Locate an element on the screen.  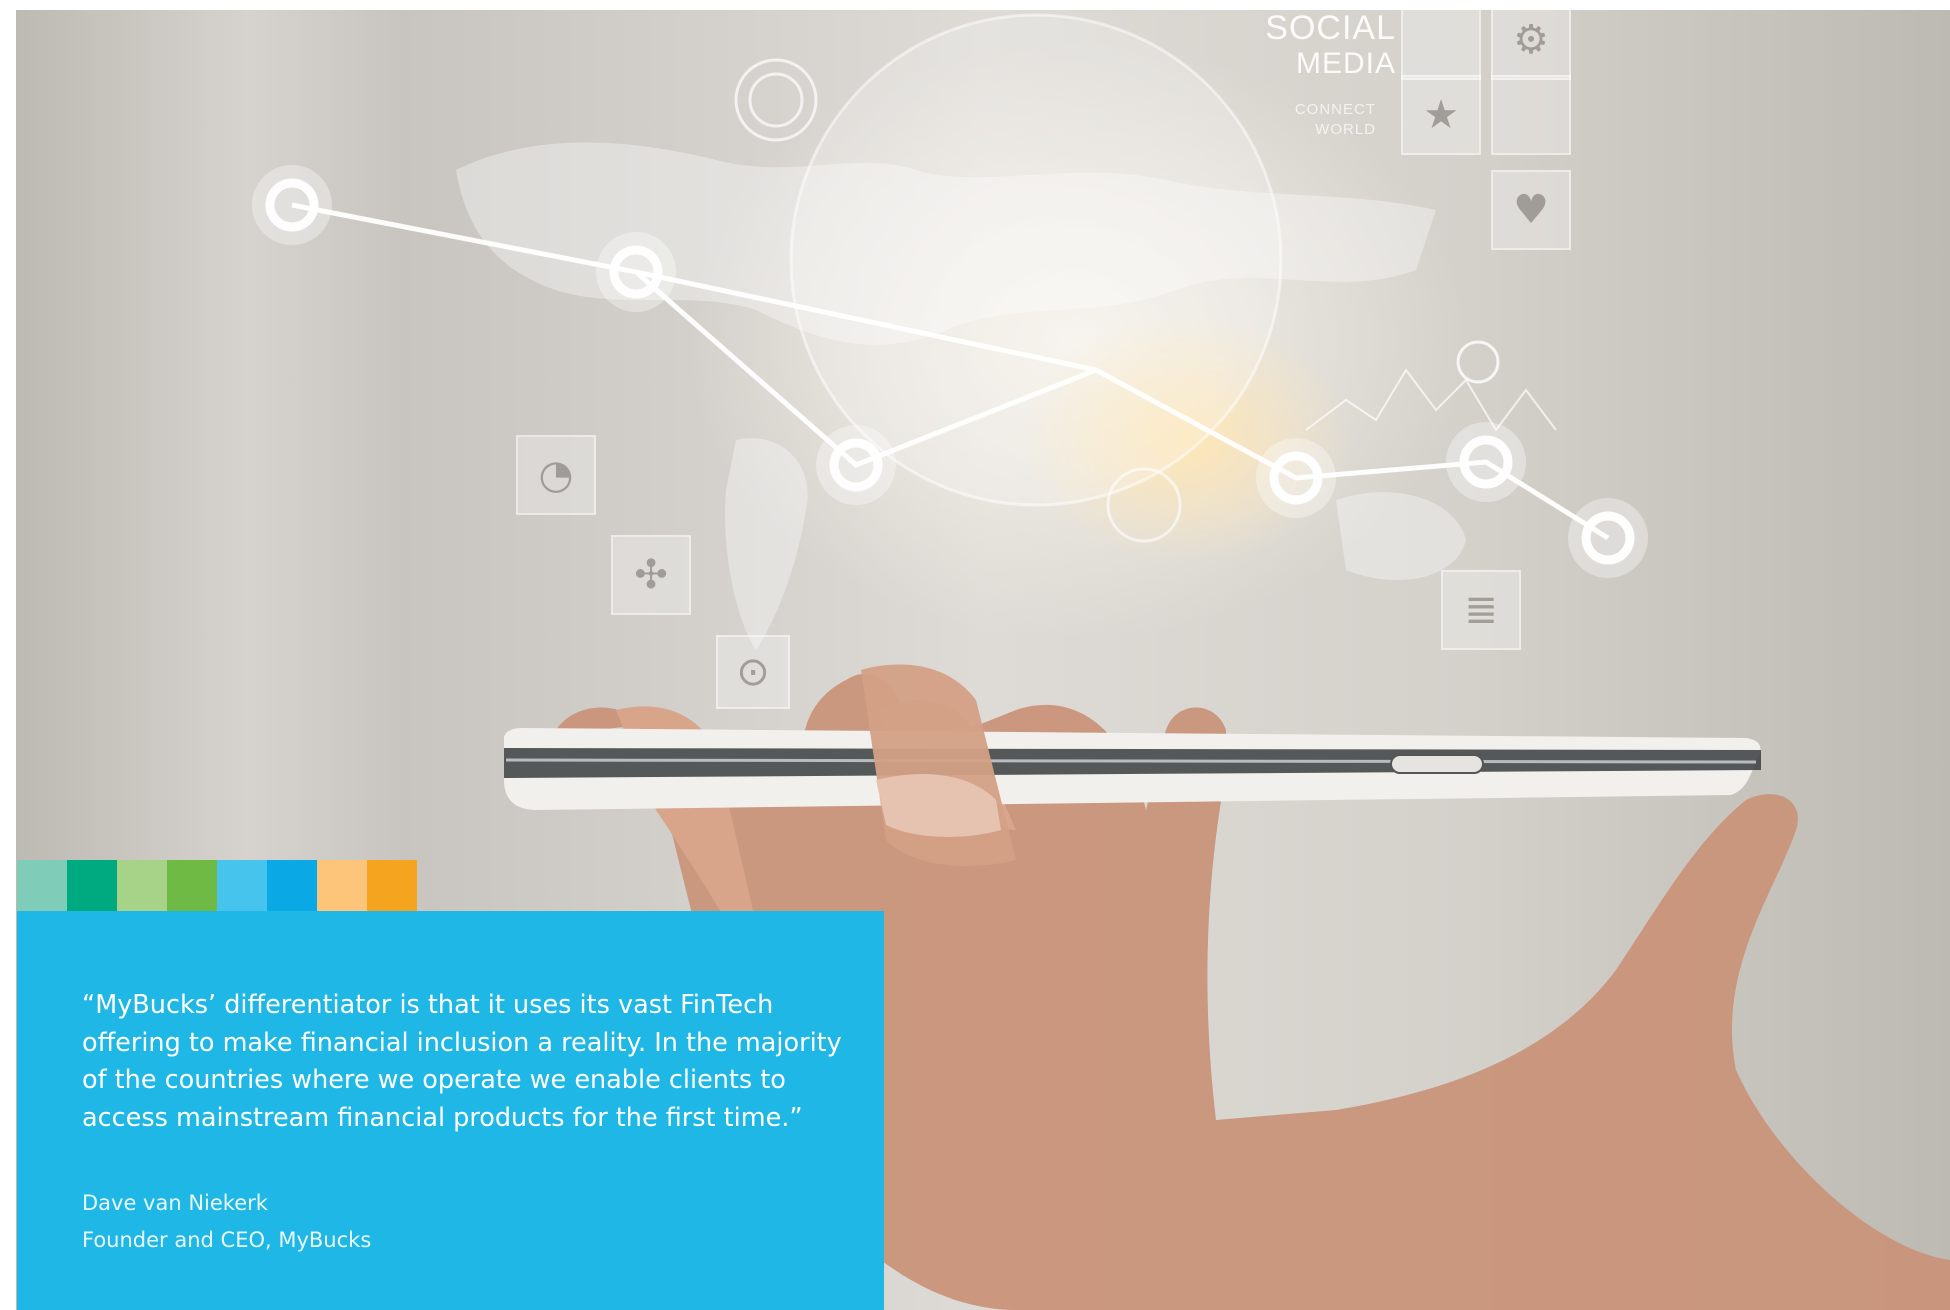
download-icon: ⊙ is located at coordinates (753, 672).